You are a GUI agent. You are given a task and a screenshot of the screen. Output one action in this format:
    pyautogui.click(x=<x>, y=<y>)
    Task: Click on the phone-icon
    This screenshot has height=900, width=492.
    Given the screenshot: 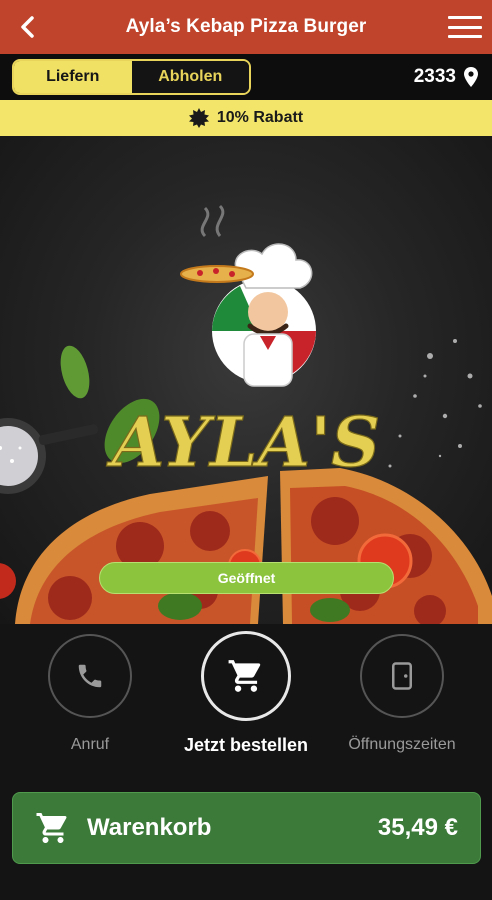 What is the action you would take?
    pyautogui.click(x=90, y=676)
    